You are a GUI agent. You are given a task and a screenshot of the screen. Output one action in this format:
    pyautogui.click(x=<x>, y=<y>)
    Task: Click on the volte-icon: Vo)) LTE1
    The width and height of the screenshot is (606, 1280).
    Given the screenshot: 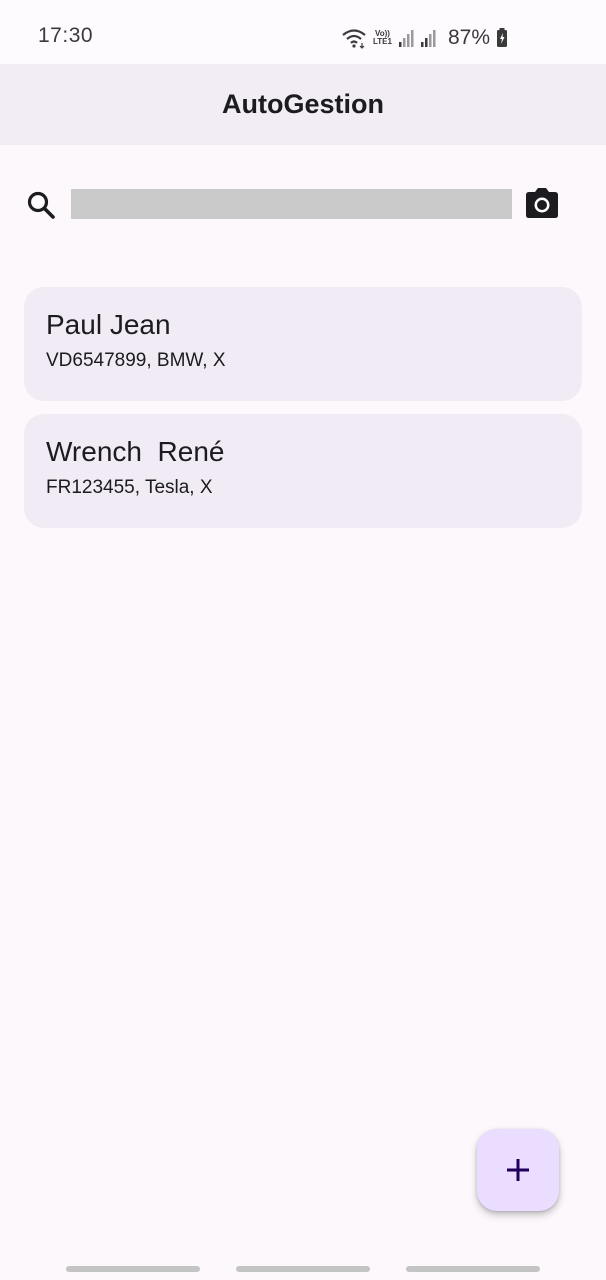 What is the action you would take?
    pyautogui.click(x=382, y=38)
    